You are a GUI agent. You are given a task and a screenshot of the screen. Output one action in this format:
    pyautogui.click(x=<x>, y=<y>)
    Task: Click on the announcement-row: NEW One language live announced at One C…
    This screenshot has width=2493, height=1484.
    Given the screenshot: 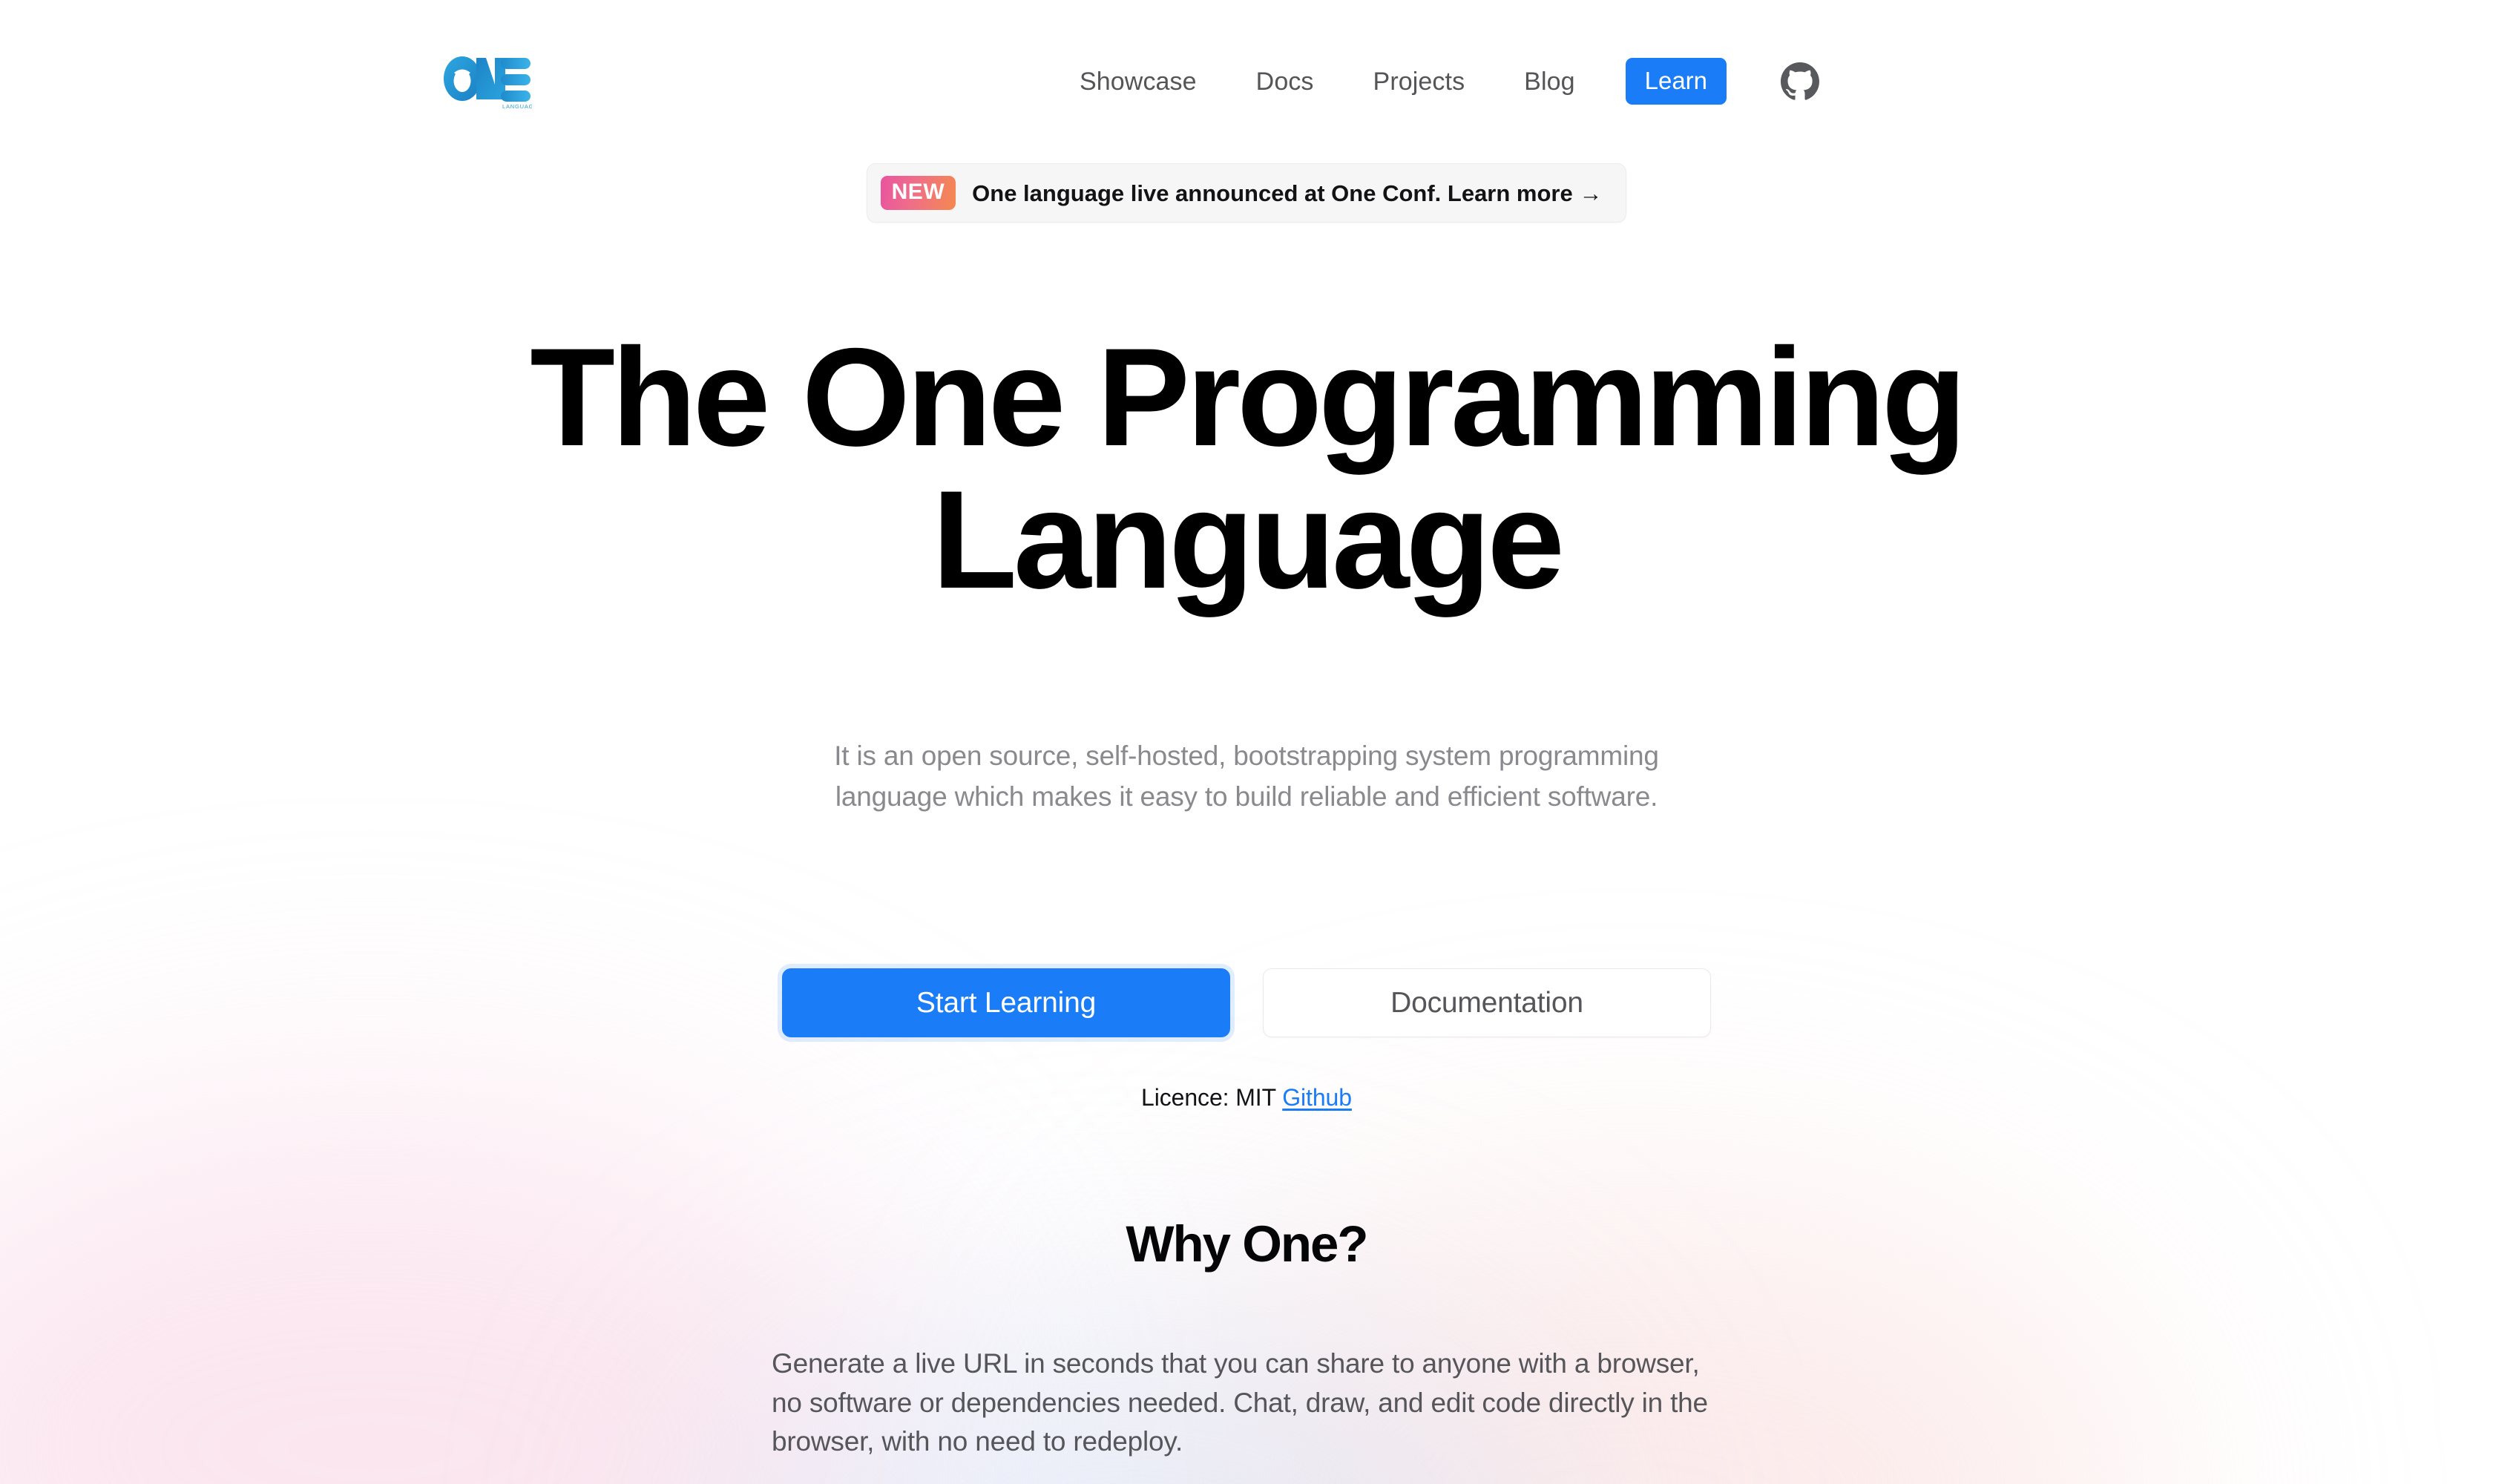 What is the action you would take?
    pyautogui.click(x=1246, y=193)
    